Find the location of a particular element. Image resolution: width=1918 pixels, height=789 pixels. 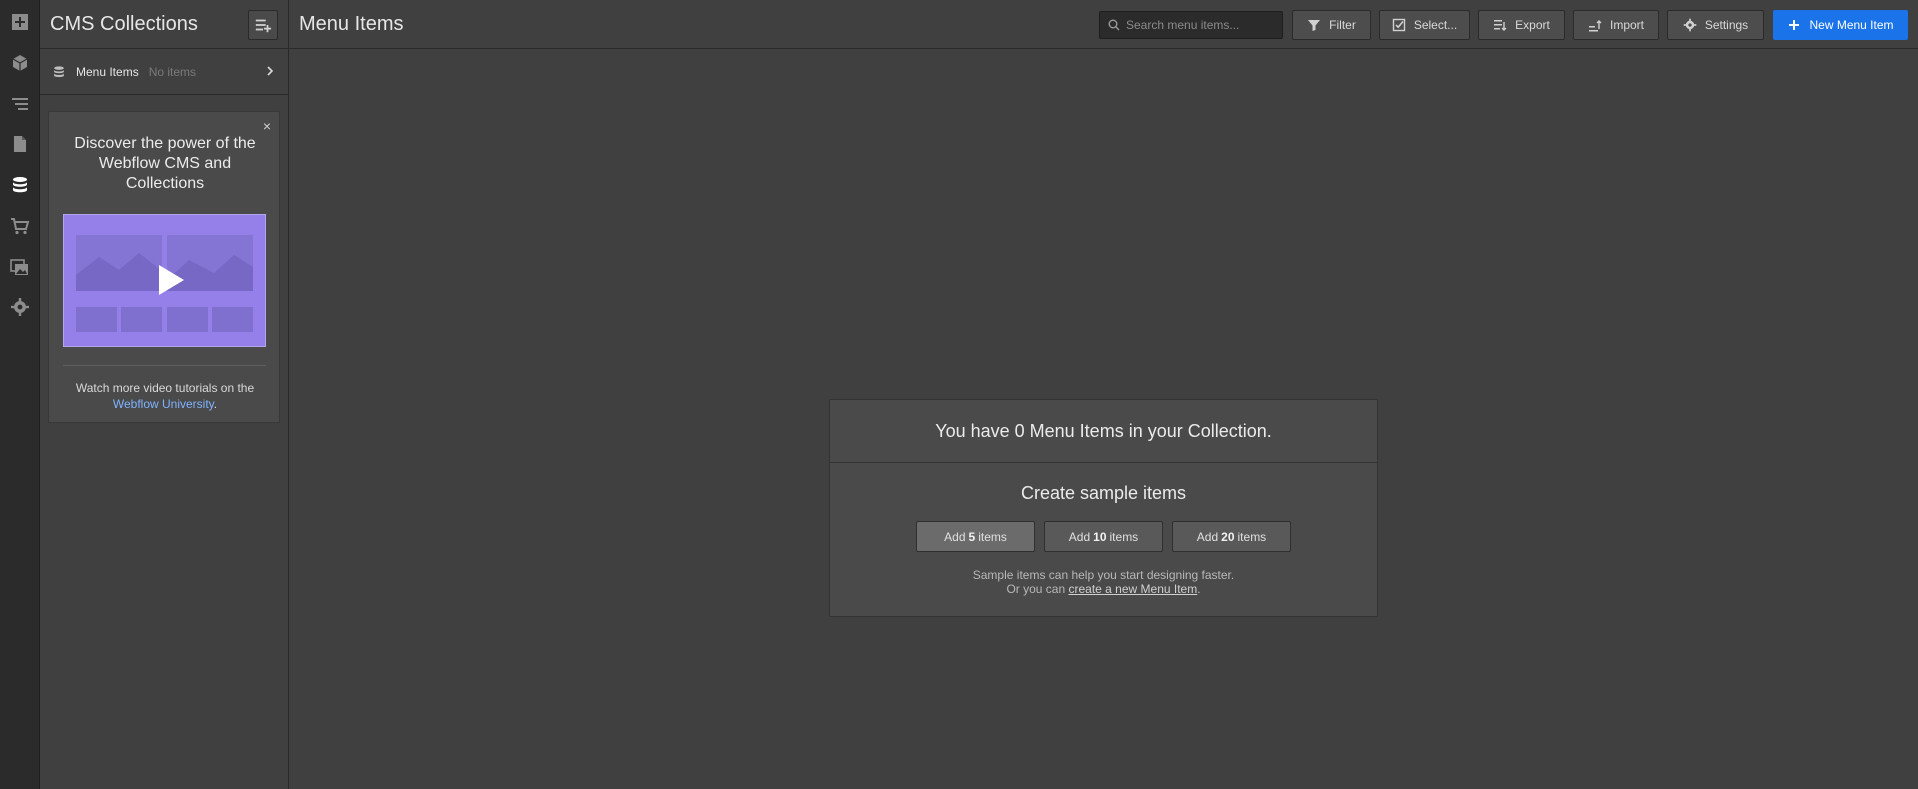

settings-button: Settings is located at coordinates (1715, 25).